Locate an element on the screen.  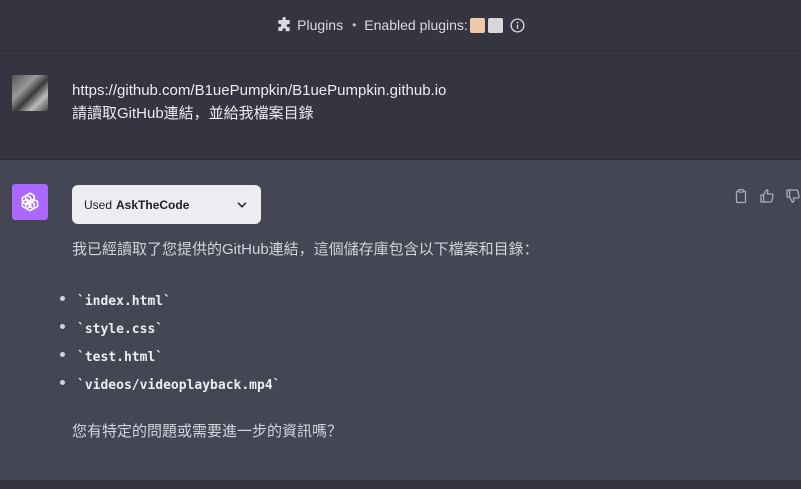
thumbs-up-icon is located at coordinates (767, 196).